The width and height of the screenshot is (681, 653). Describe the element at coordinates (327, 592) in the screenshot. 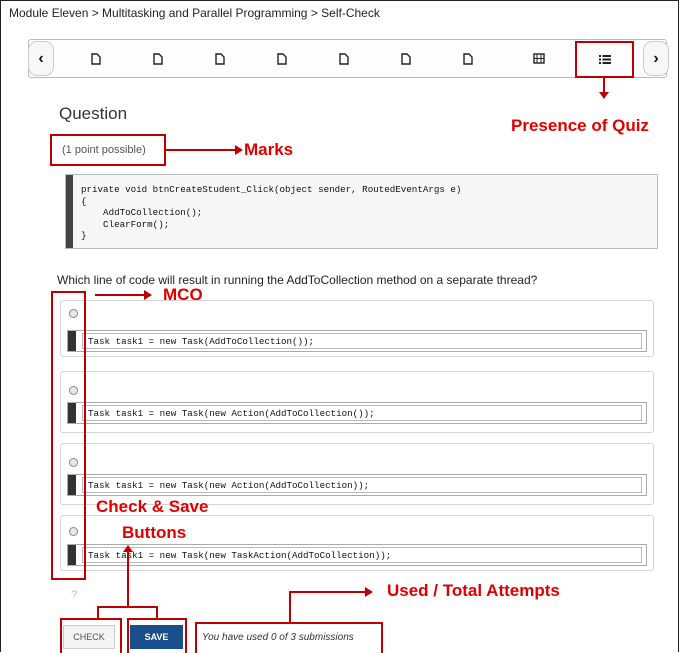

I see `attempts-annotation-line` at that location.